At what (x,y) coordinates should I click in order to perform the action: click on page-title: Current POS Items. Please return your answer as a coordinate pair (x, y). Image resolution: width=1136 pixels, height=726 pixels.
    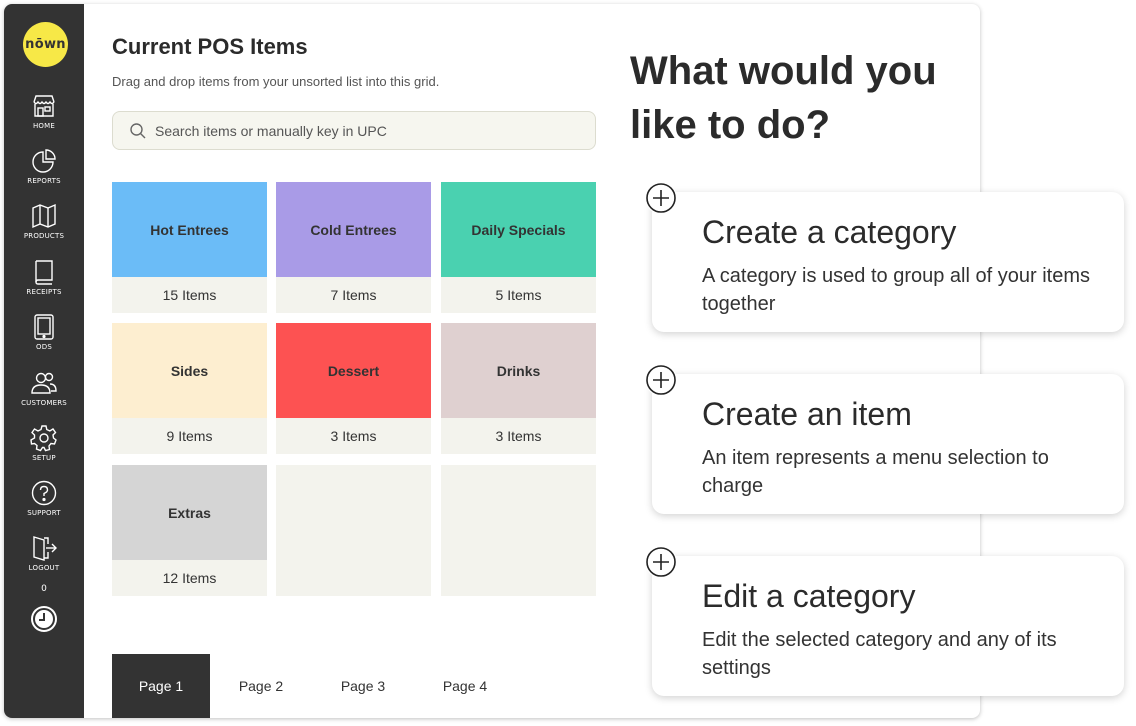
    Looking at the image, I should click on (210, 46).